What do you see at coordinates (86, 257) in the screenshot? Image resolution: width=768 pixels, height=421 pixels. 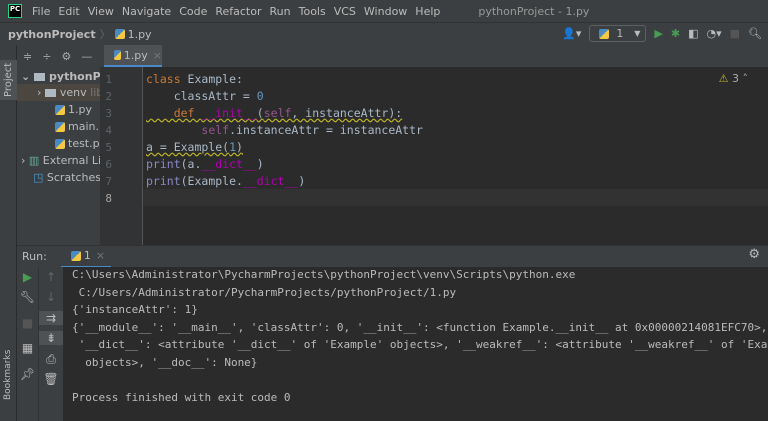 I see `run-tab-1: 1 ×` at bounding box center [86, 257].